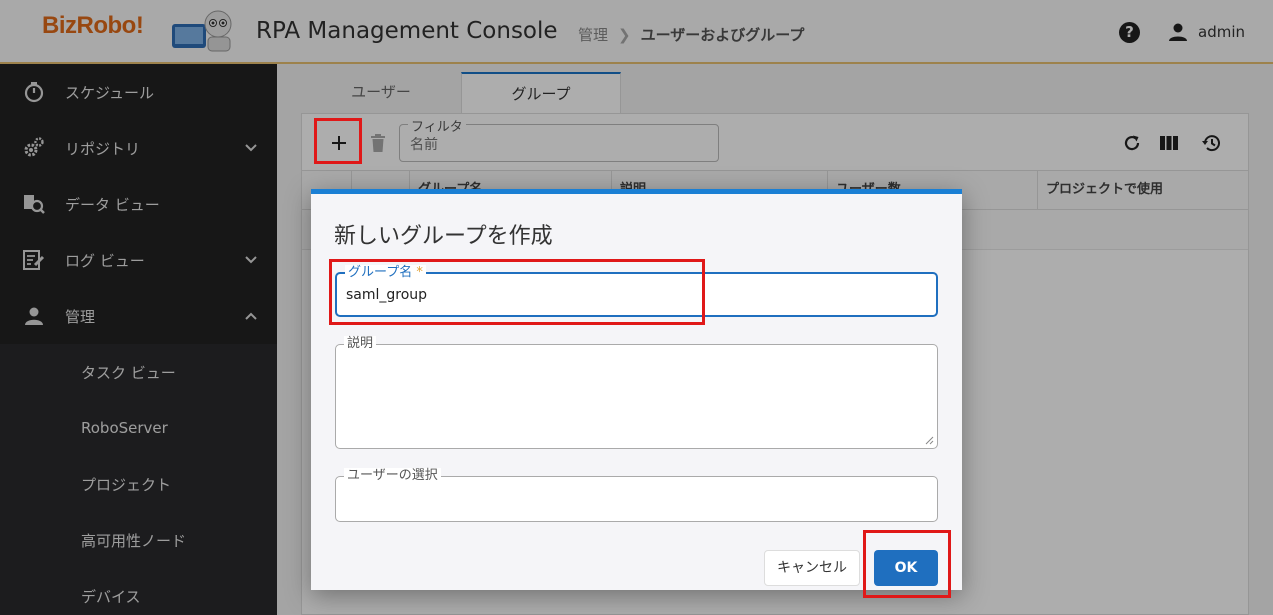 The width and height of the screenshot is (1273, 615). Describe the element at coordinates (517, 292) in the screenshot. I see `highlight-group-name` at that location.